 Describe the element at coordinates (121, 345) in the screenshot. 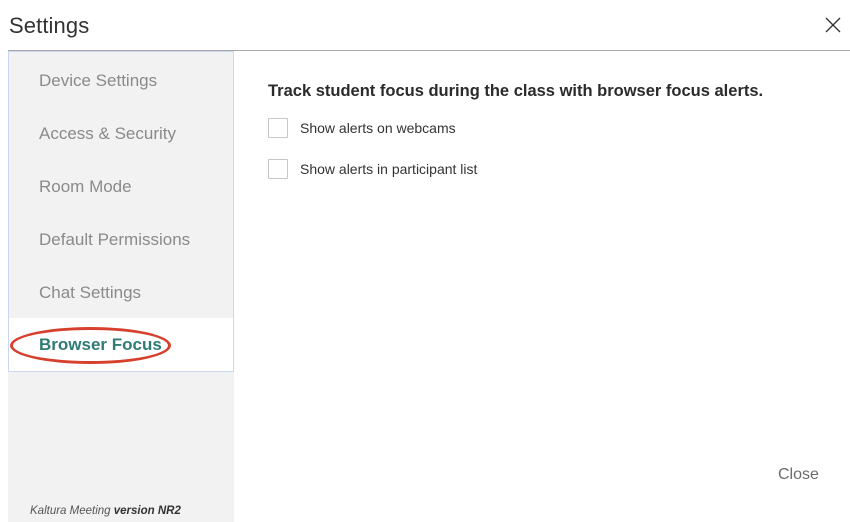

I see `sidebar-item-browser-focus: Browser Focus` at that location.